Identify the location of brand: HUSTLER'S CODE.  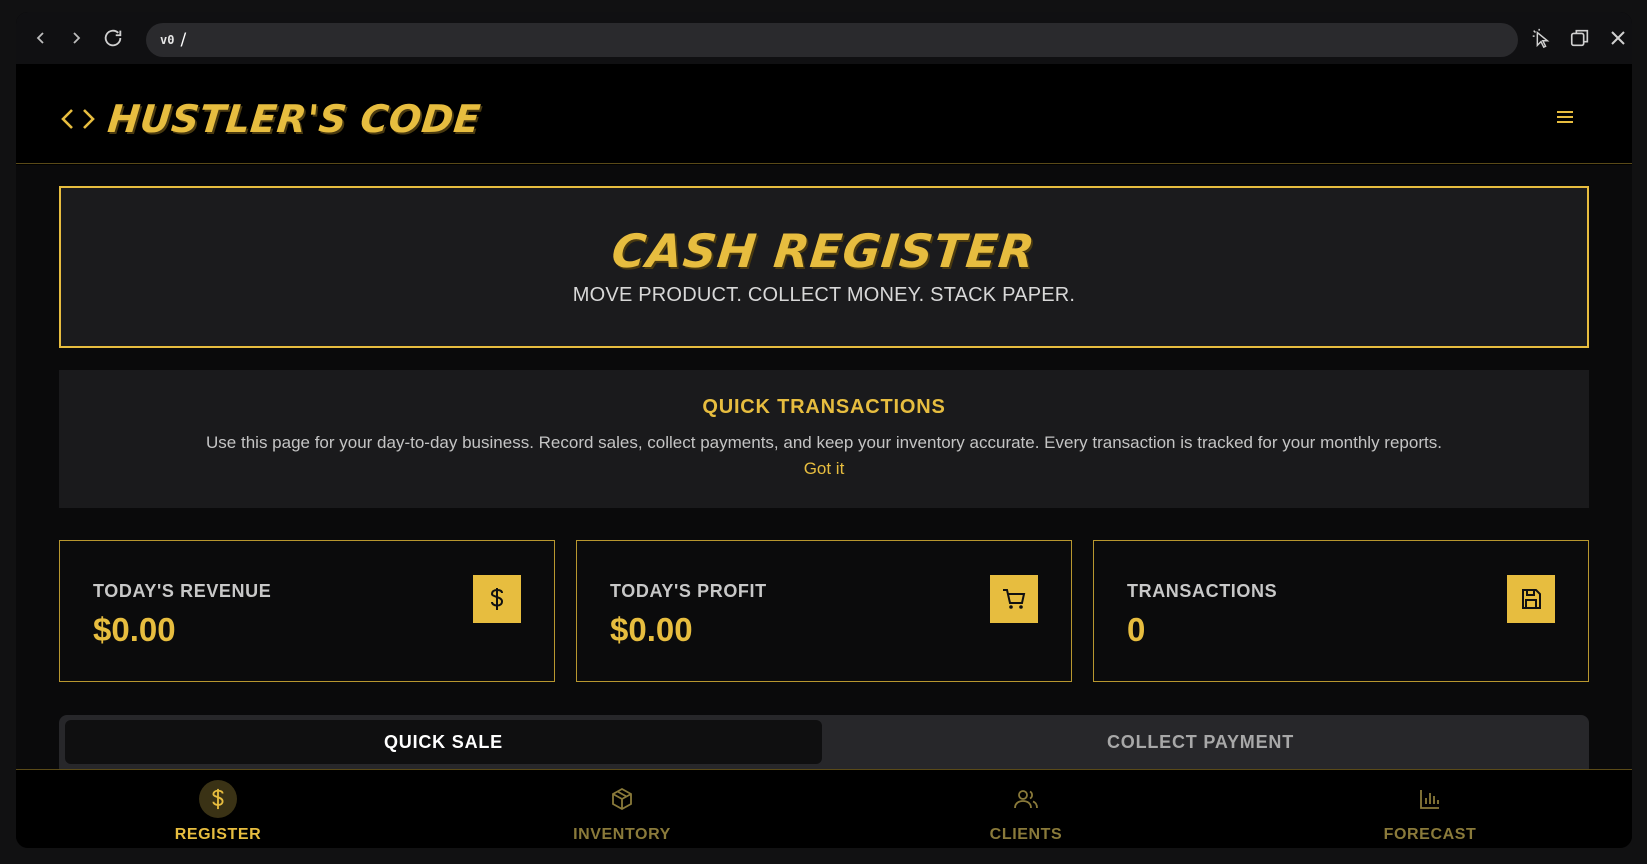
(271, 119).